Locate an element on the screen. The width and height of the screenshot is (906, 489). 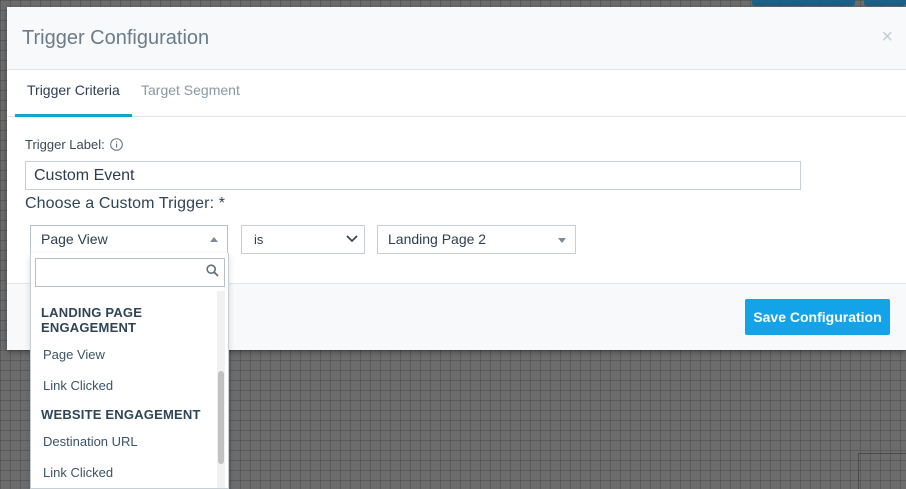
tab-bar: Trigger Criteria Target Segment is located at coordinates (456, 93).